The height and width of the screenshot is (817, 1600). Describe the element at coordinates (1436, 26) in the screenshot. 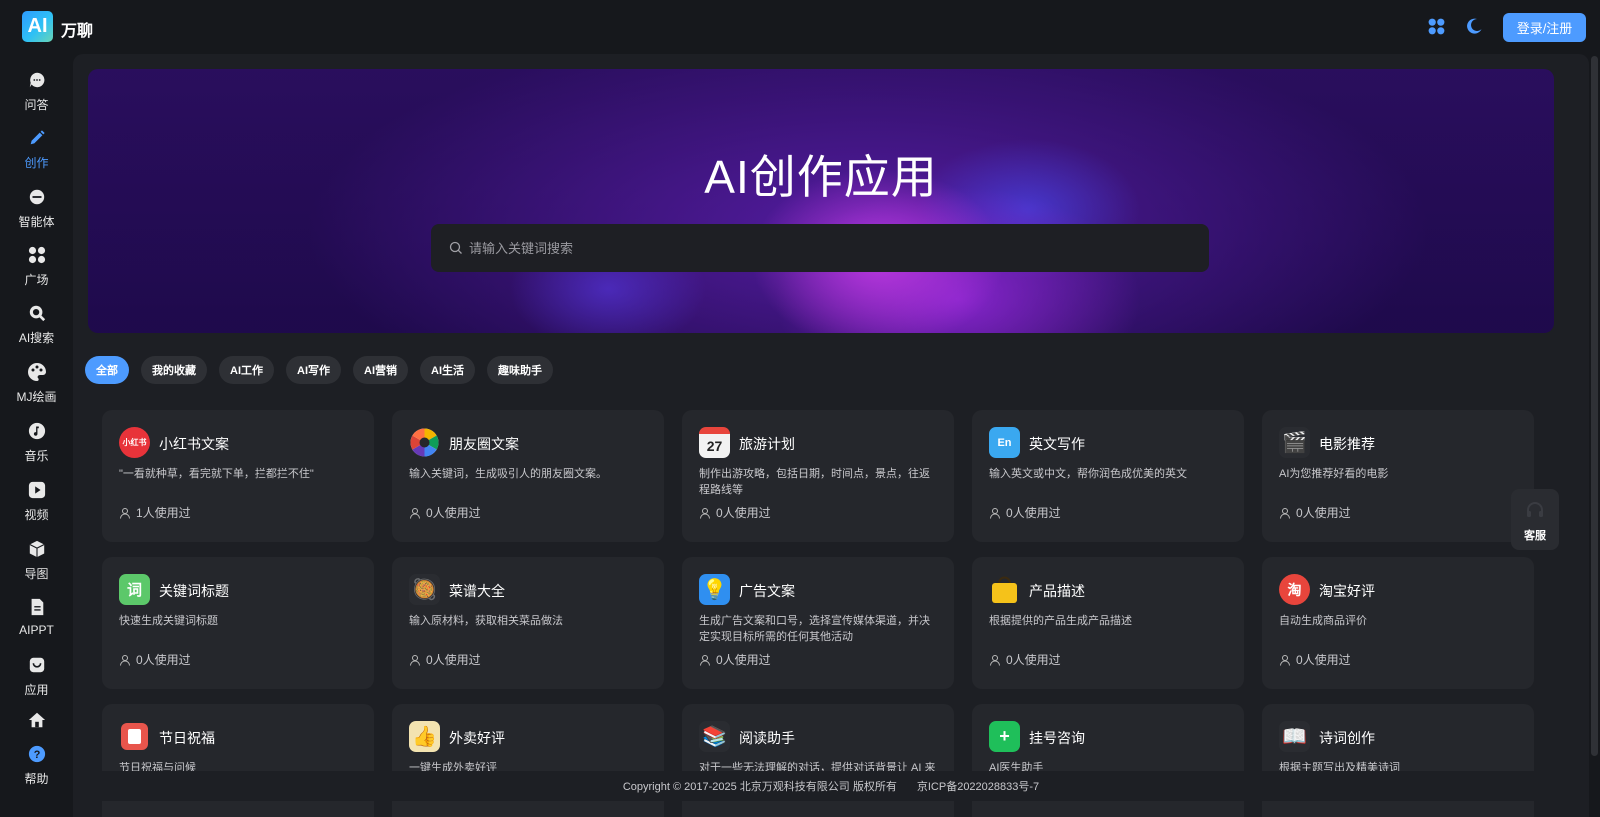

I see `apps-grid-icon` at that location.